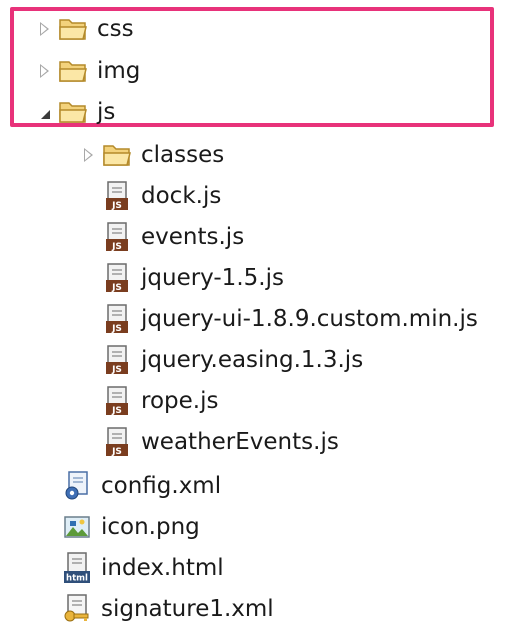 The image size is (521, 629). What do you see at coordinates (240, 442) in the screenshot?
I see `tree-item-label: weatherEvents.js` at bounding box center [240, 442].